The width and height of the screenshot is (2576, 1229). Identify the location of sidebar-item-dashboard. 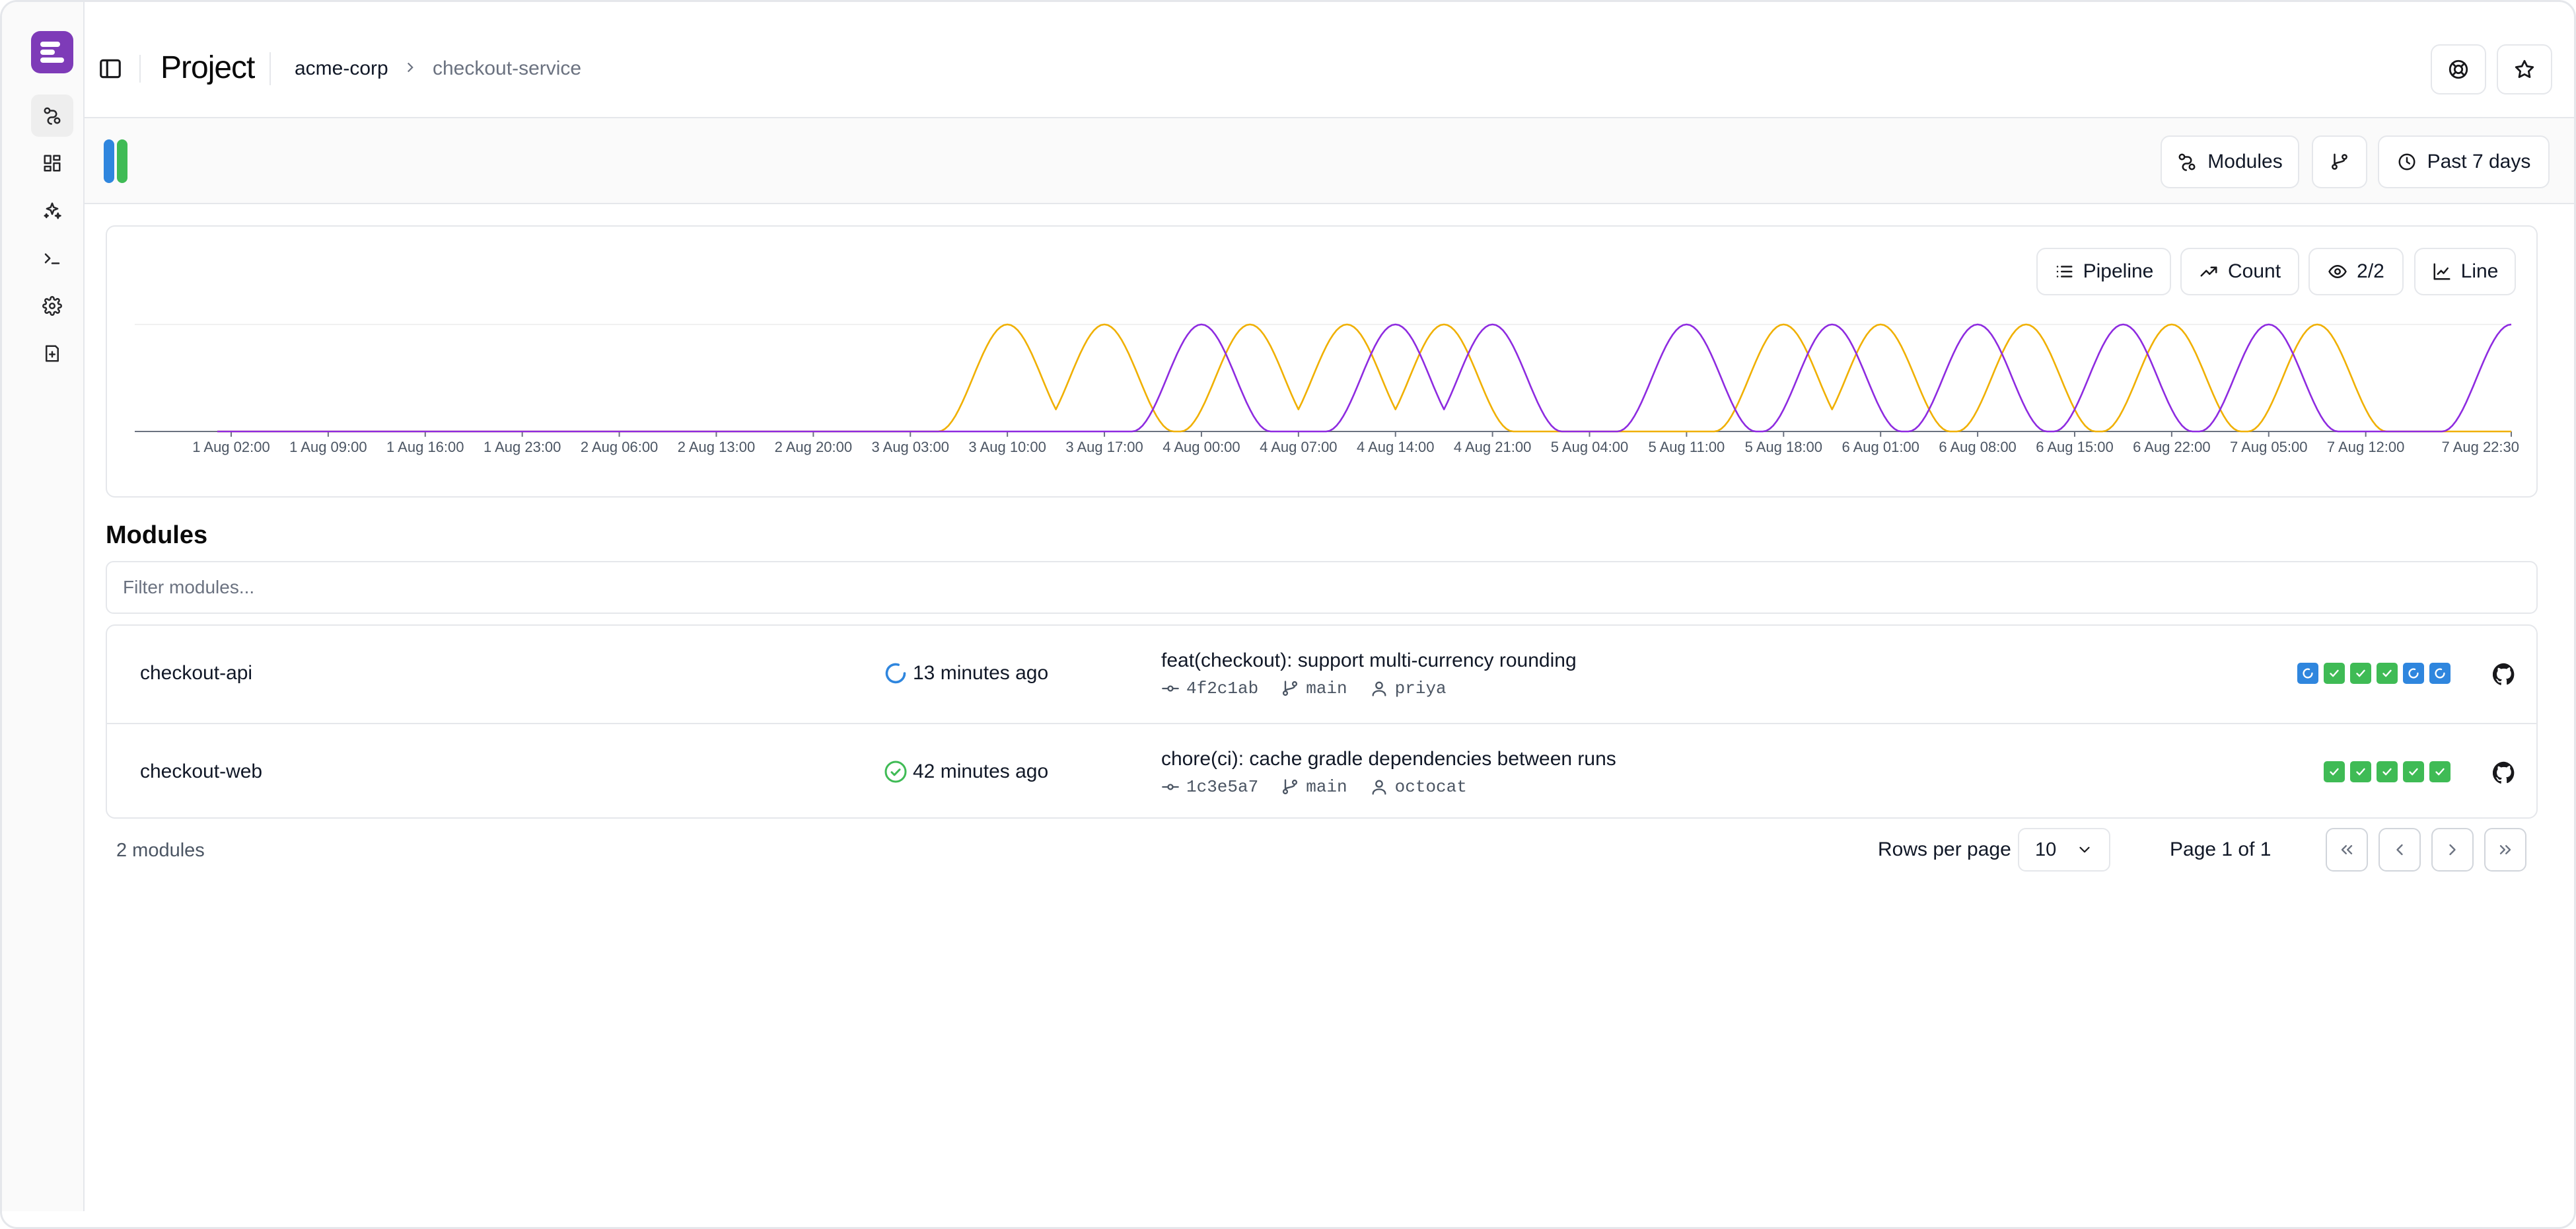
(52, 163).